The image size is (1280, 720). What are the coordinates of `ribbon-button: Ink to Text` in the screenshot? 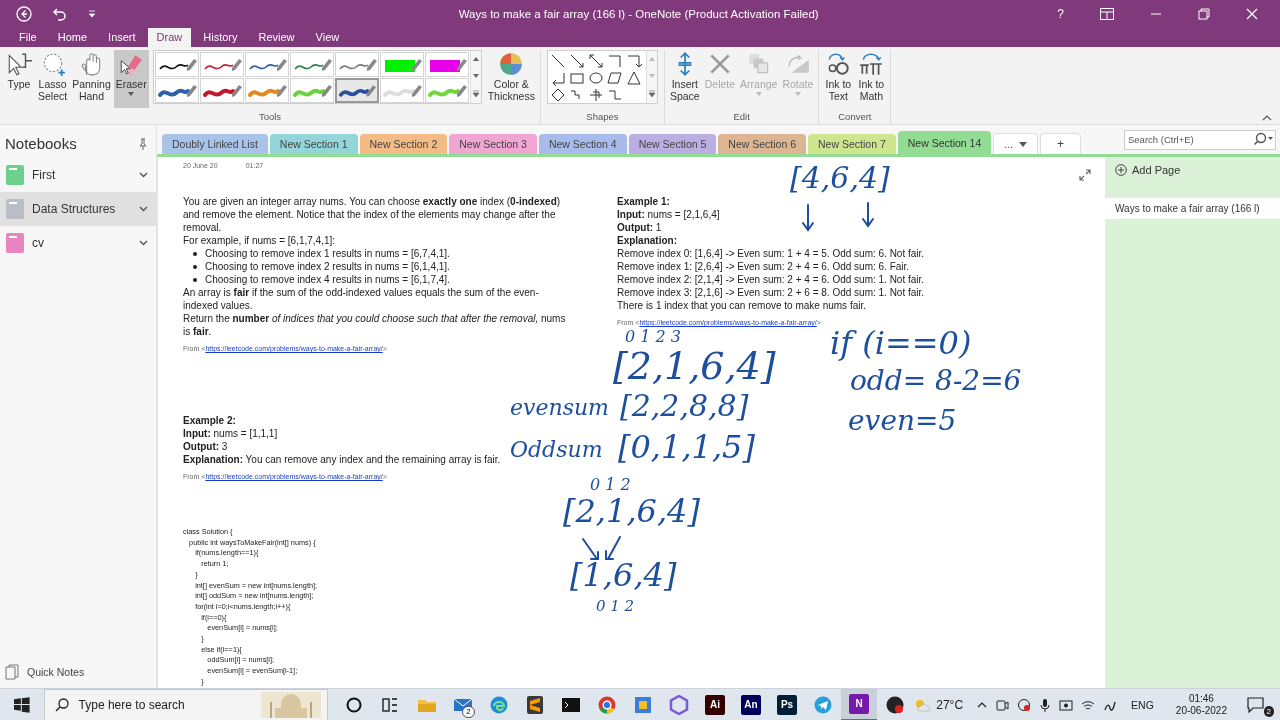 It's located at (838, 79).